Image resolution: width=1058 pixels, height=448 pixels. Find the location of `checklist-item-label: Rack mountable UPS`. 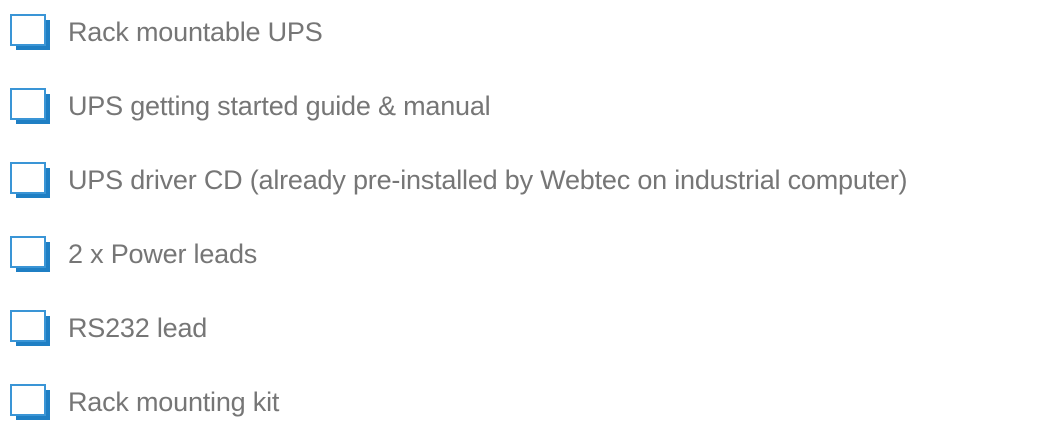

checklist-item-label: Rack mountable UPS is located at coordinates (195, 31).